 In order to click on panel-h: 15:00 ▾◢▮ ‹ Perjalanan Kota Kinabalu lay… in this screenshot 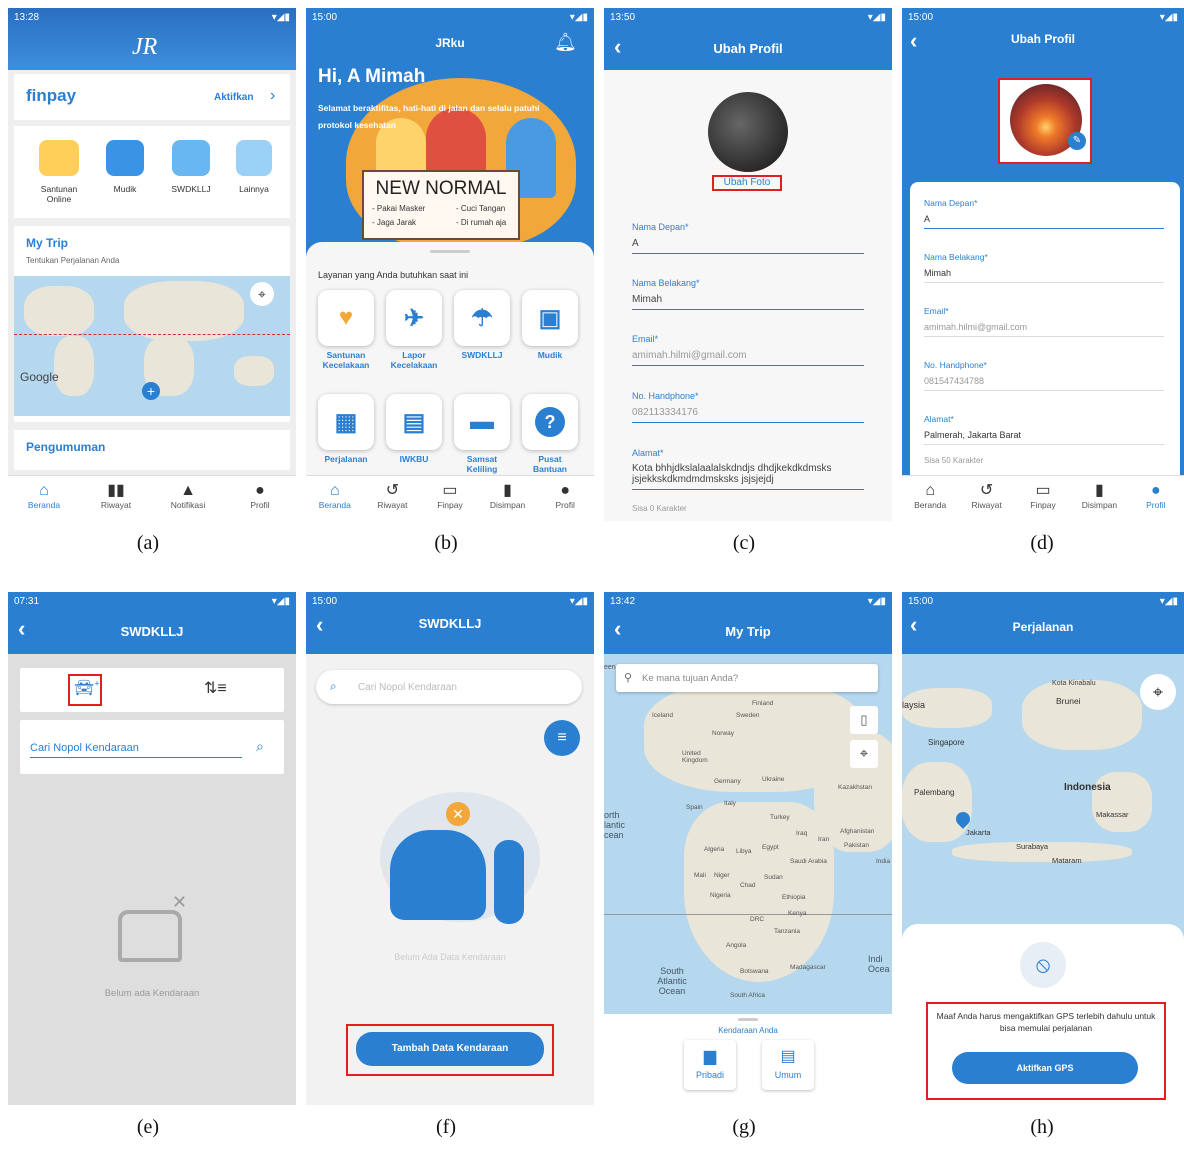, I will do `click(1039, 871)`.